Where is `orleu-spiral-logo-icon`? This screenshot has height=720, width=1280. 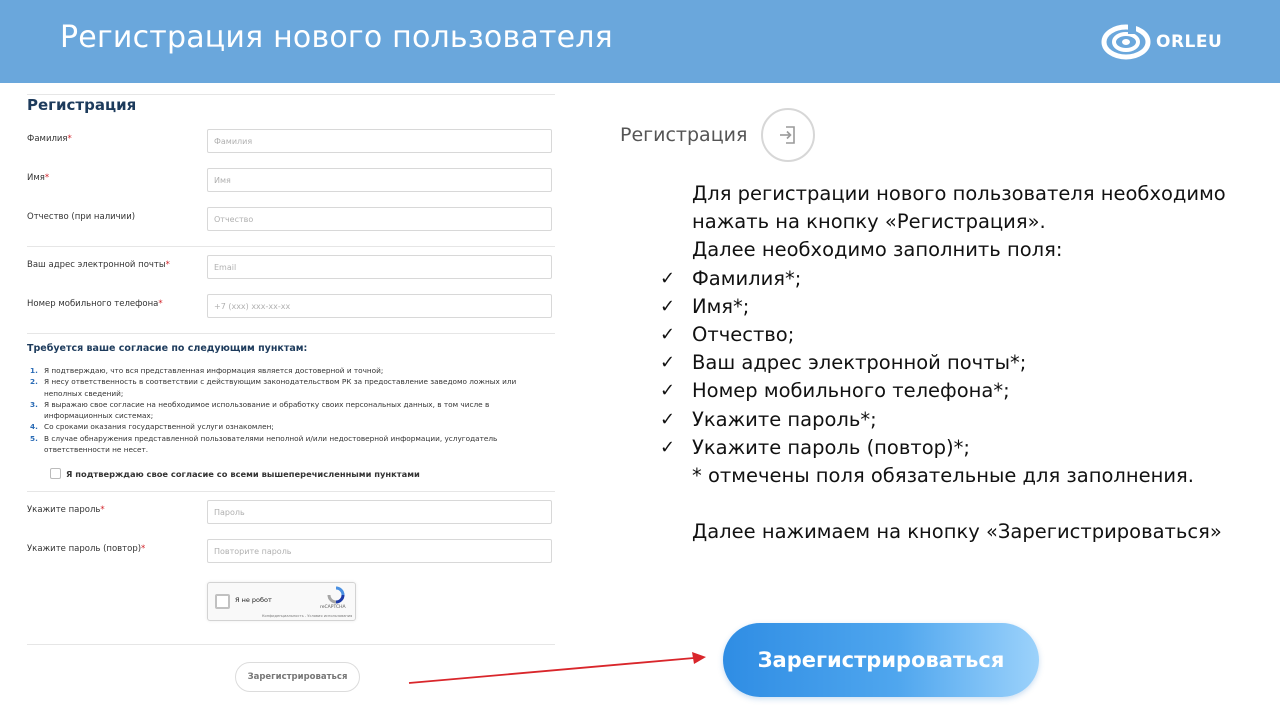
orleu-spiral-logo-icon is located at coordinates (1126, 42).